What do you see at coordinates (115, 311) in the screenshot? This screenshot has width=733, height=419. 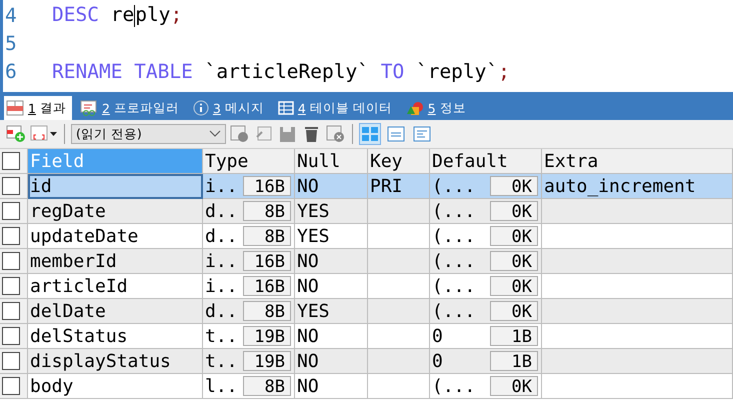 I see `field-cell: delDate` at bounding box center [115, 311].